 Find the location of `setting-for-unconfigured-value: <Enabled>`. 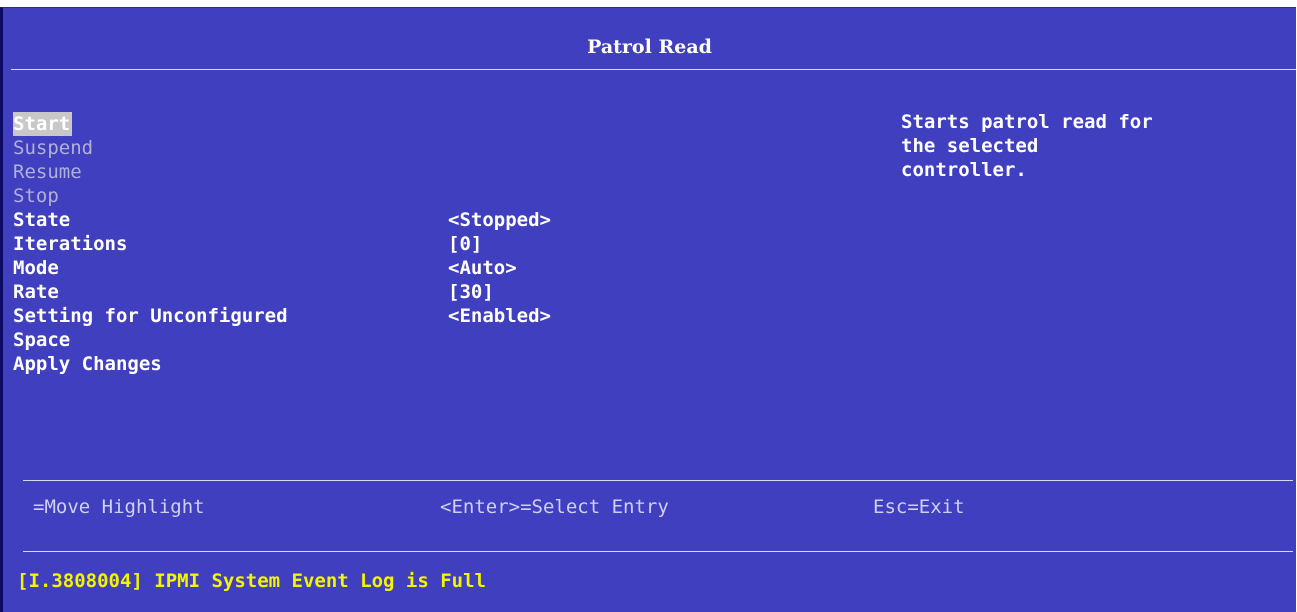

setting-for-unconfigured-value: <Enabled> is located at coordinates (499, 316).